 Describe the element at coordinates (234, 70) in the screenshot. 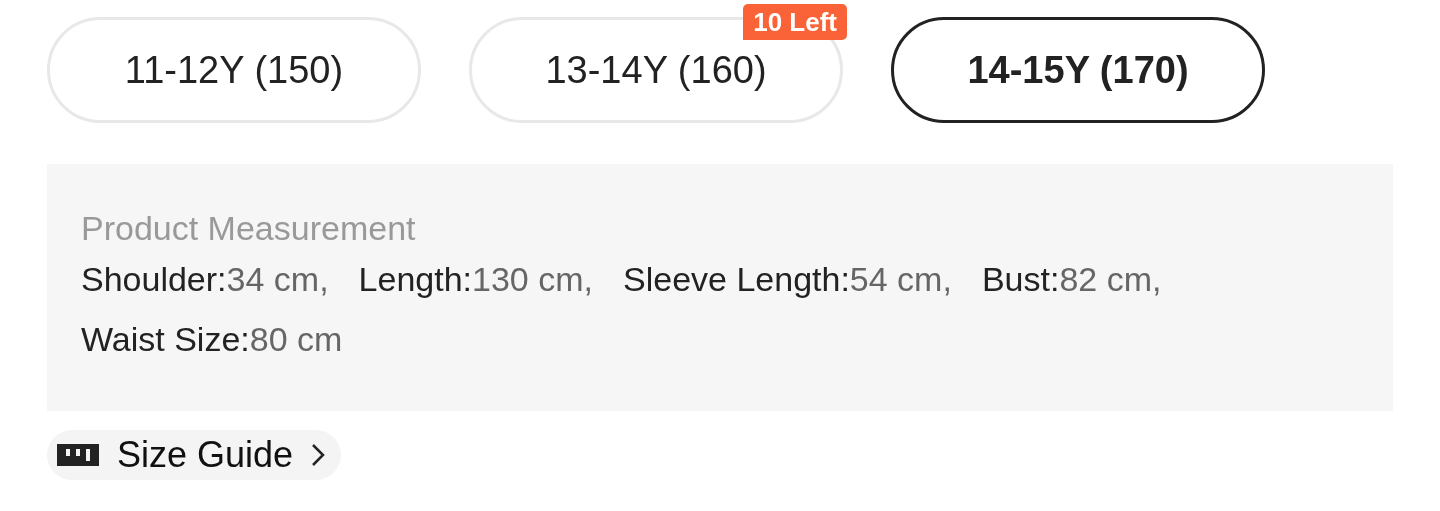

I see `size-option: 11-12Y (150)` at that location.